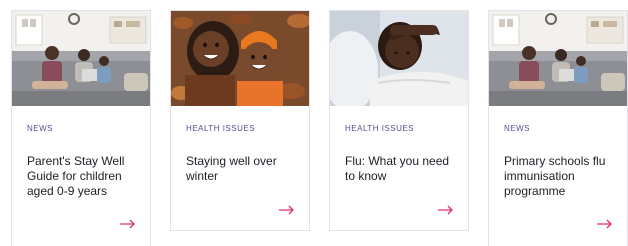 The width and height of the screenshot is (628, 246). I want to click on card-image-children-in-autumn-leaves, so click(240, 58).